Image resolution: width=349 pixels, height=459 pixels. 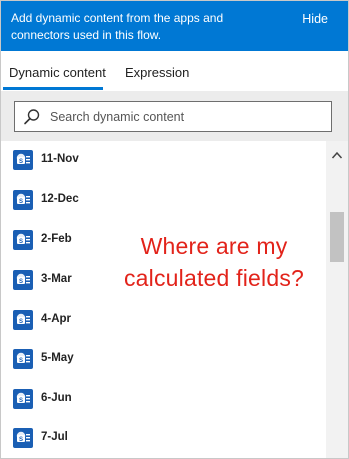 I want to click on search-input: Search dynamic content, so click(x=173, y=116).